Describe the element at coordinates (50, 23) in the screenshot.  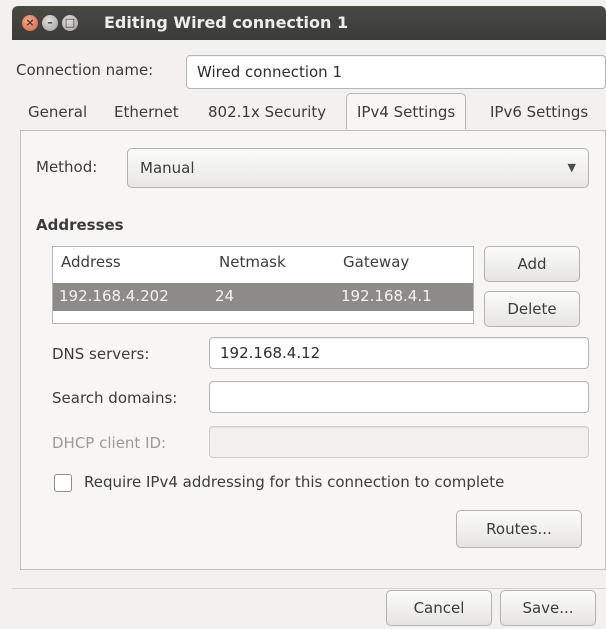
I see `minimize-icon: –` at that location.